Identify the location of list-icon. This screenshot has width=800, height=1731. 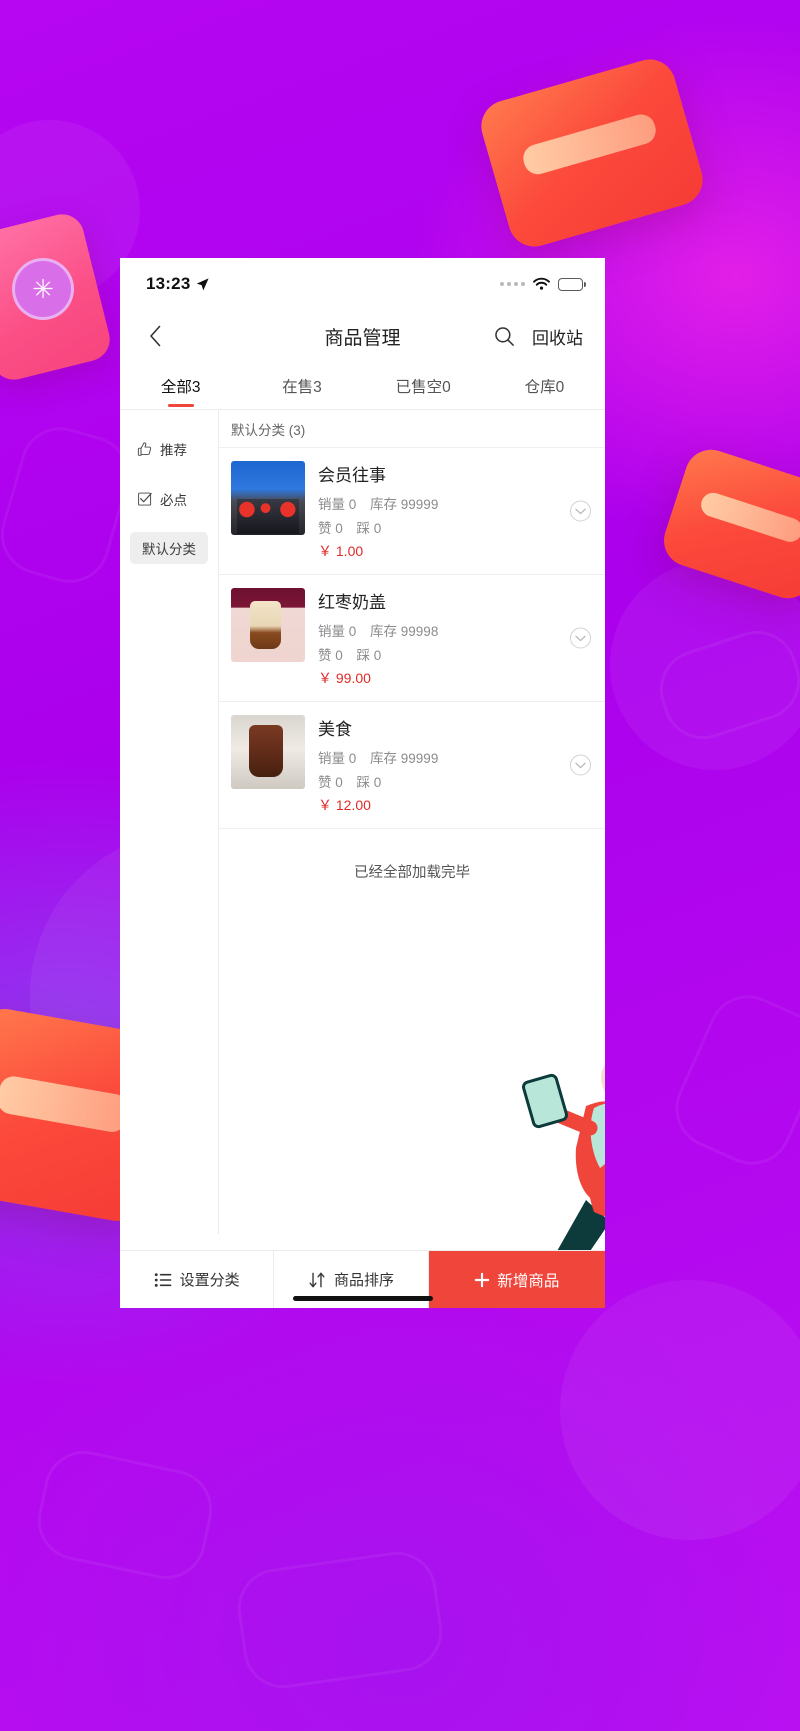
(163, 1279).